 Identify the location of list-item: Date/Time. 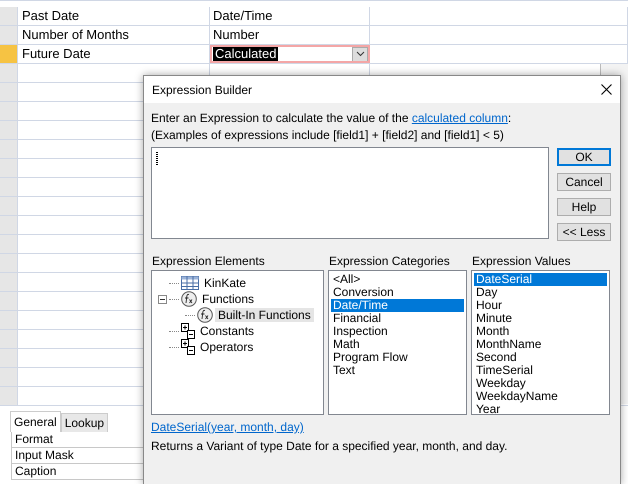
(397, 305).